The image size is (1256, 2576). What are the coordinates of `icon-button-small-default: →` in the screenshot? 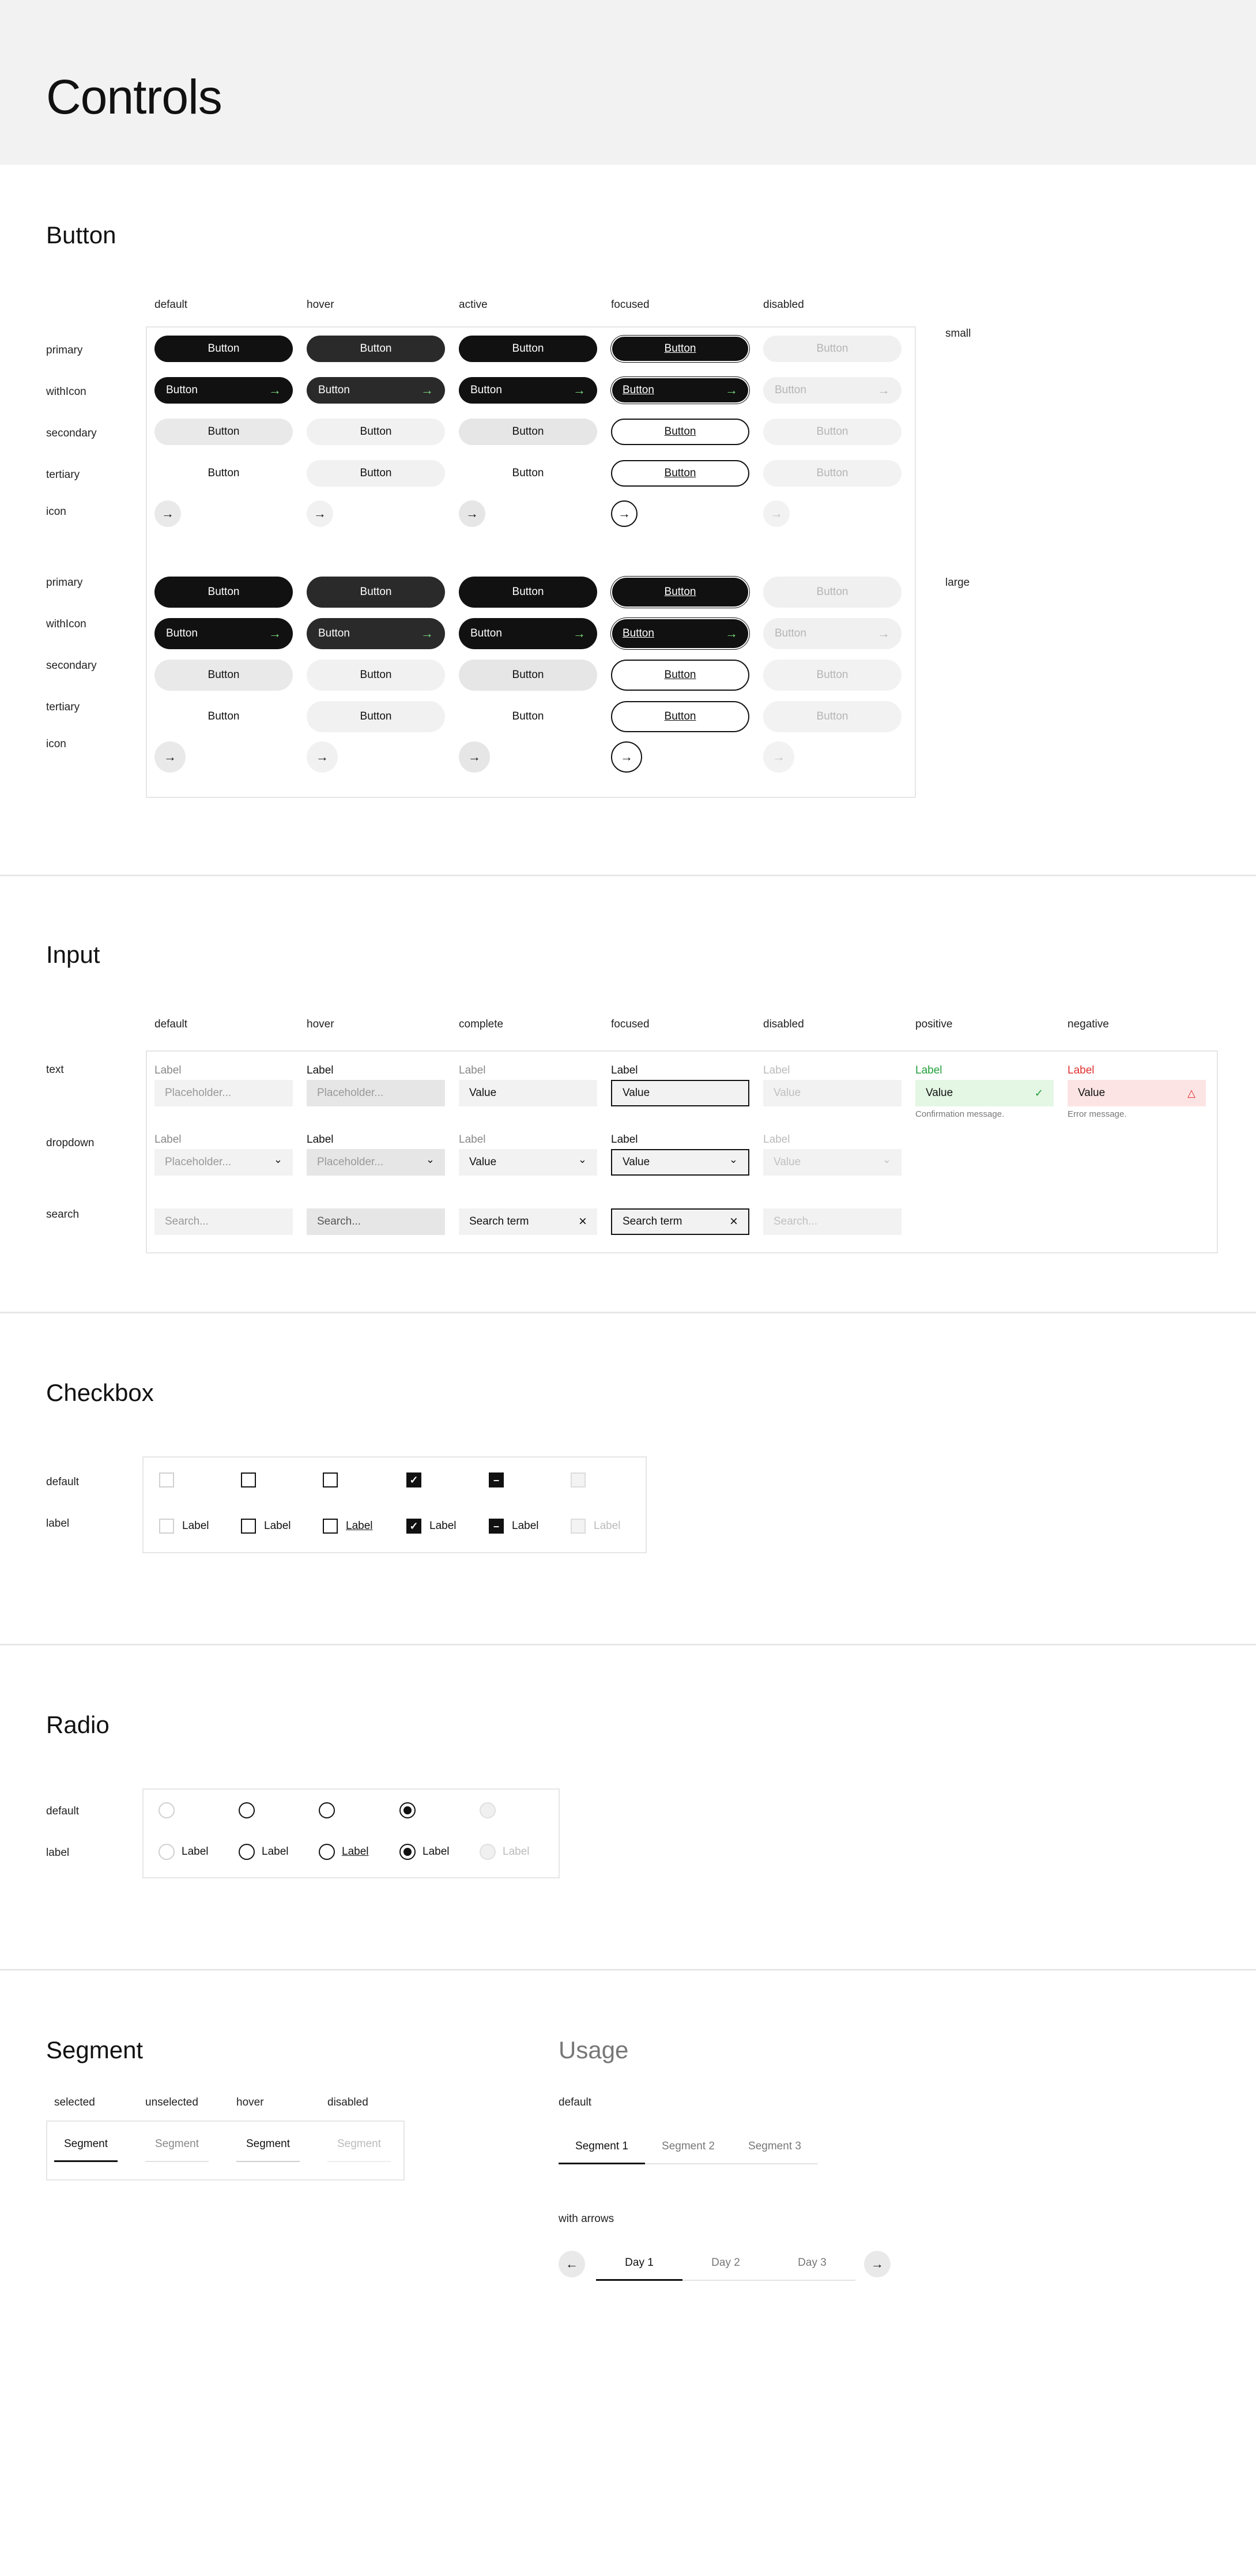 It's located at (167, 513).